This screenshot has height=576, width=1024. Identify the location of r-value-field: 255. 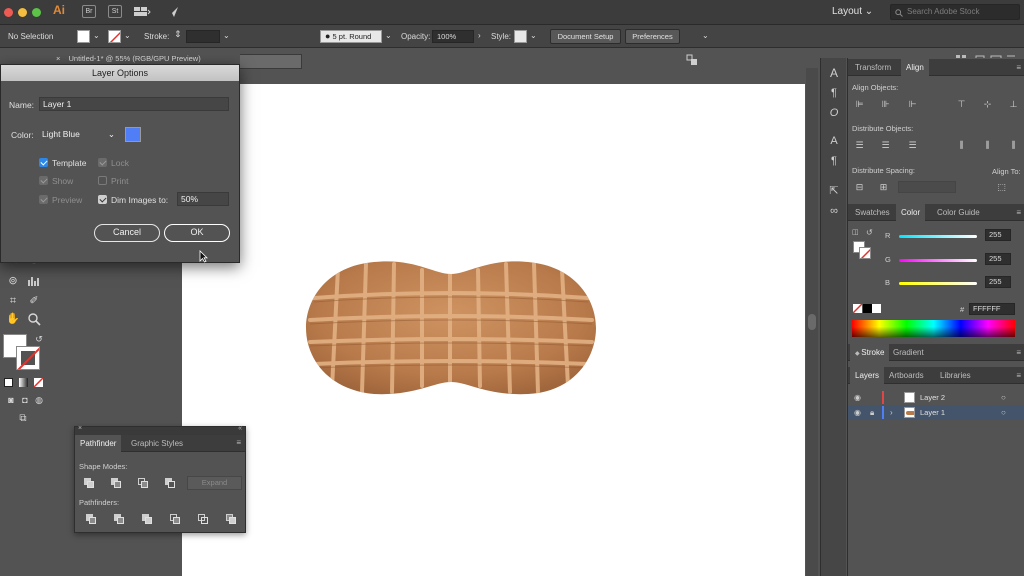
(998, 235).